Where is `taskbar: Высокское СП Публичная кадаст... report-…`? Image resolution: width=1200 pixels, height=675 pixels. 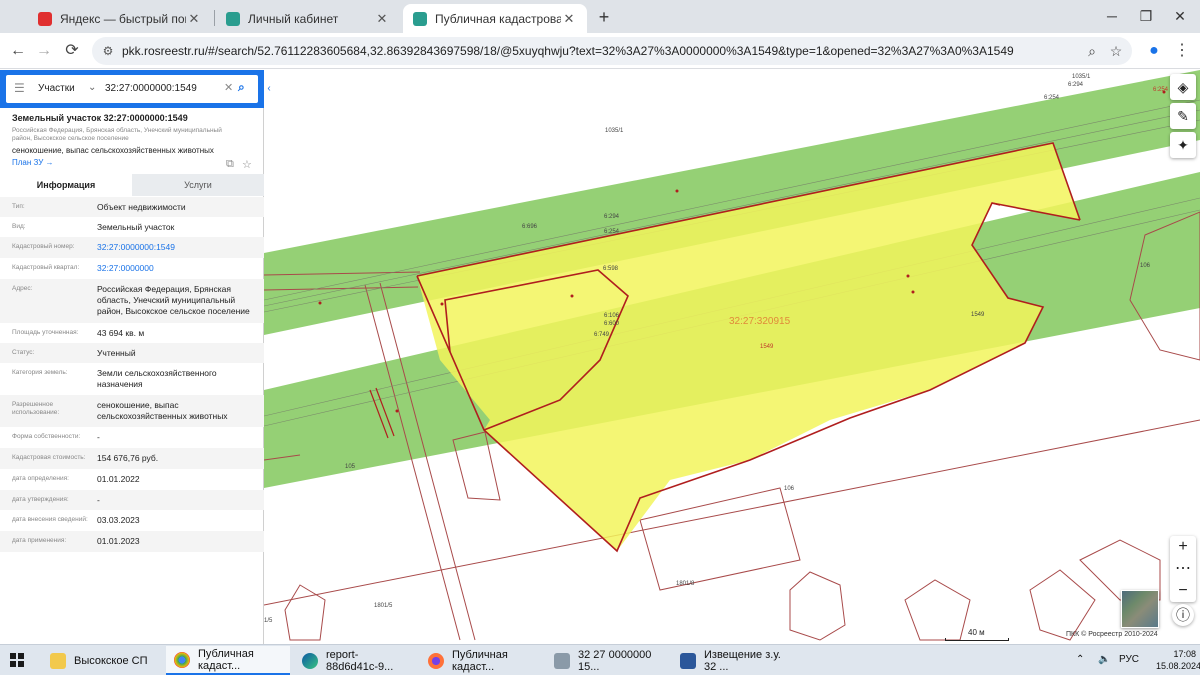
taskbar: Высокское СП Публичная кадаст... report-… is located at coordinates (600, 659).